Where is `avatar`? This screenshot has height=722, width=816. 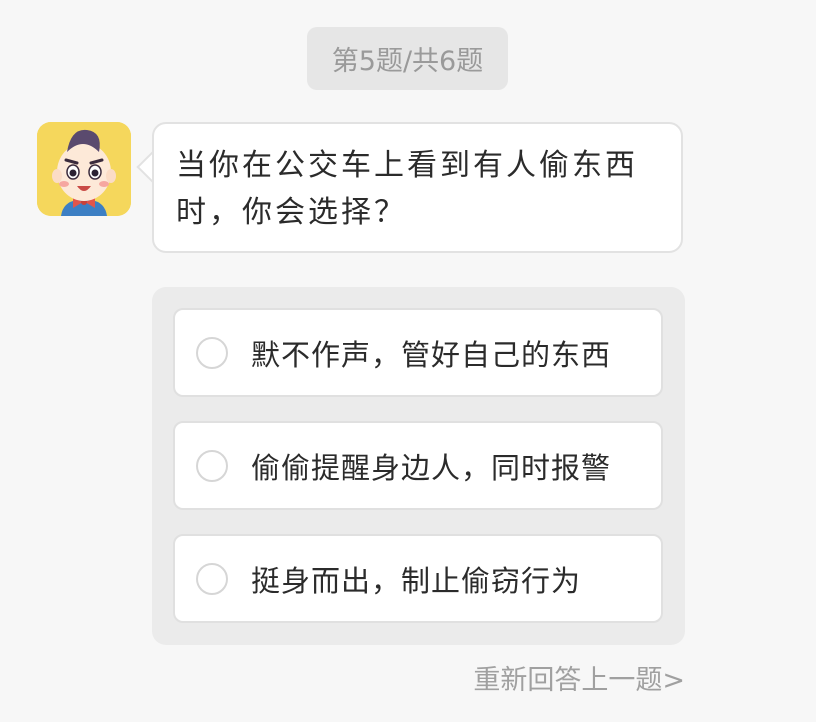 avatar is located at coordinates (84, 169).